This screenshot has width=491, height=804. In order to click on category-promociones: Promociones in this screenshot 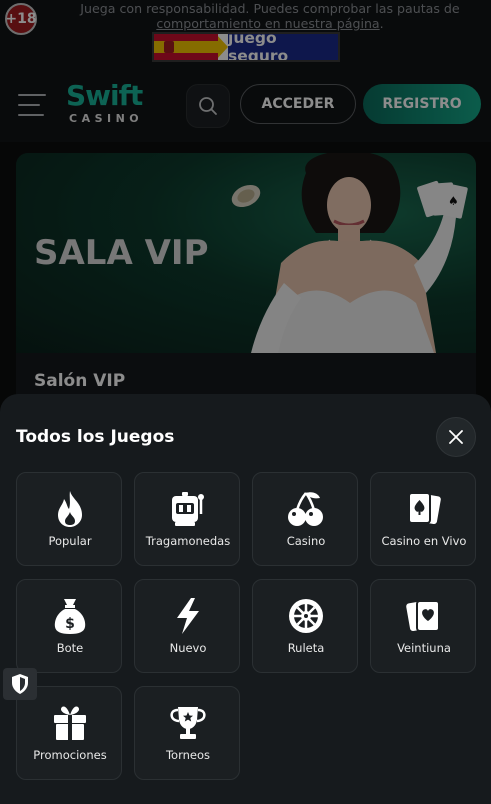, I will do `click(69, 733)`.